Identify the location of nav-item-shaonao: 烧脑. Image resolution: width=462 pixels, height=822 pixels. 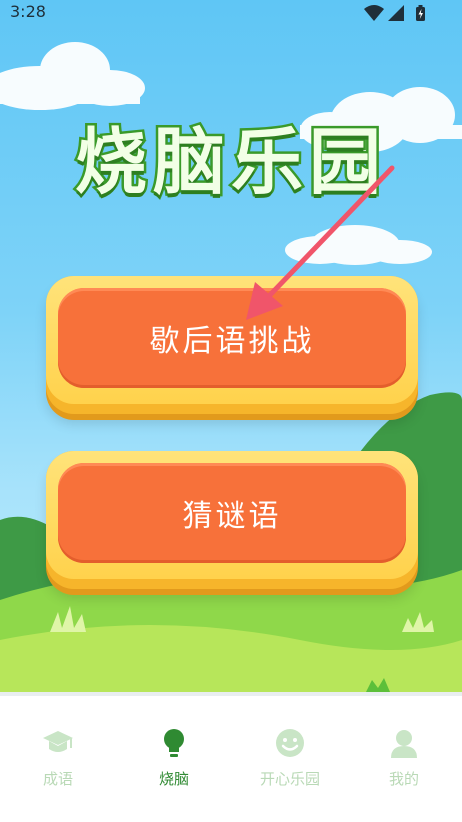
(174, 761).